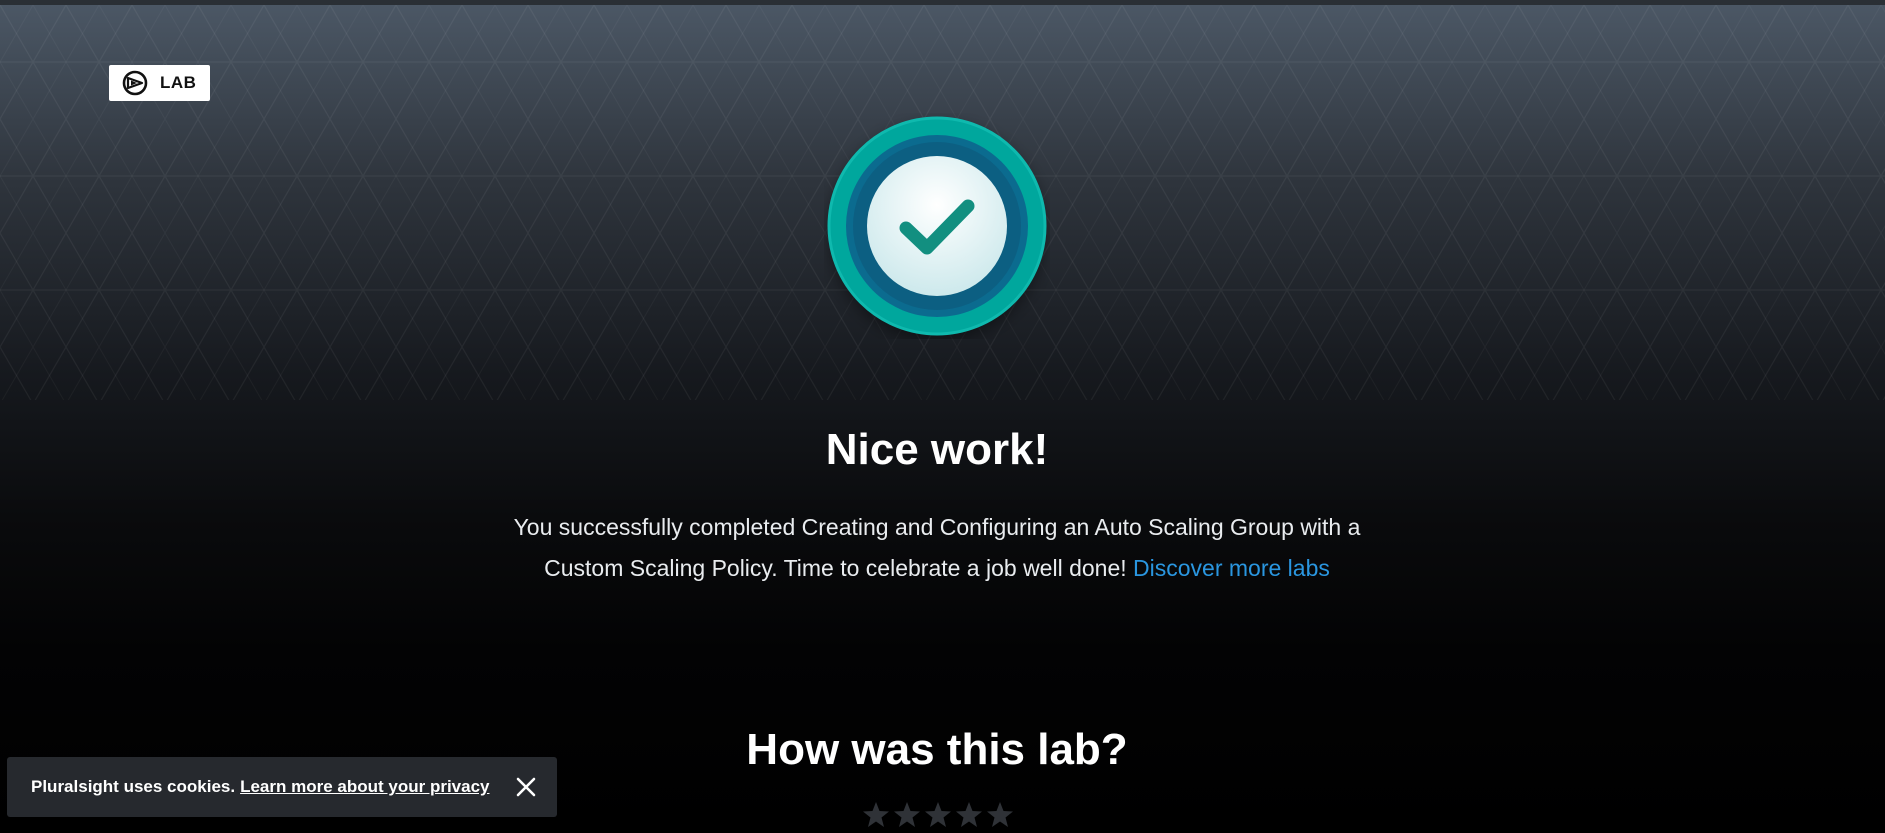 The height and width of the screenshot is (833, 1885). I want to click on privacy-link: Learn more about your privacy, so click(364, 787).